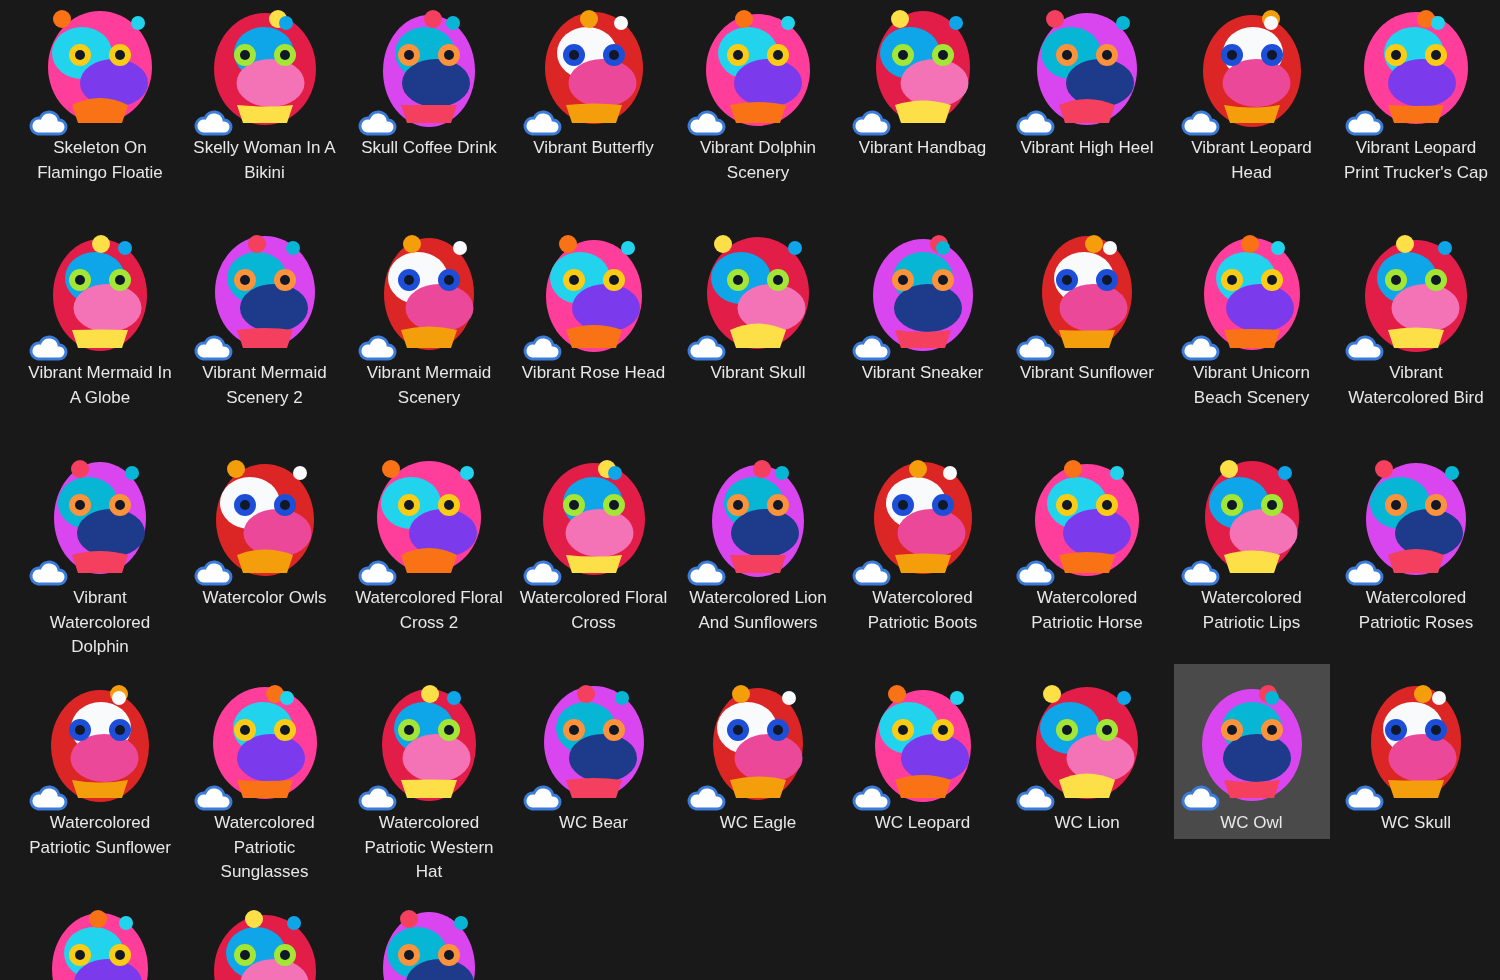 This screenshot has height=980, width=1500. I want to click on file-tile: WC Owl, so click(1251, 751).